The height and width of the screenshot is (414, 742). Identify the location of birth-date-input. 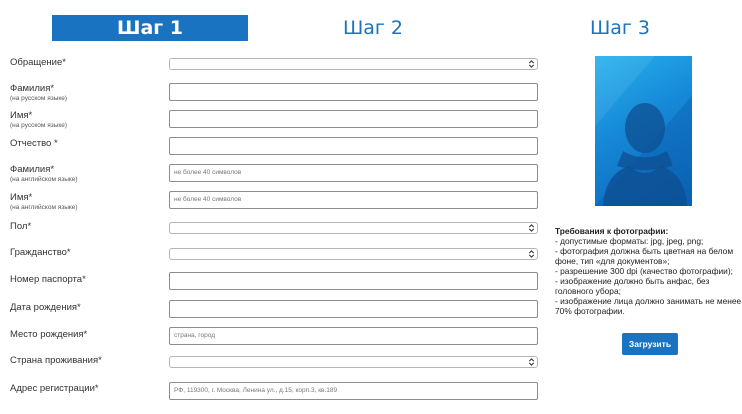
(353, 309).